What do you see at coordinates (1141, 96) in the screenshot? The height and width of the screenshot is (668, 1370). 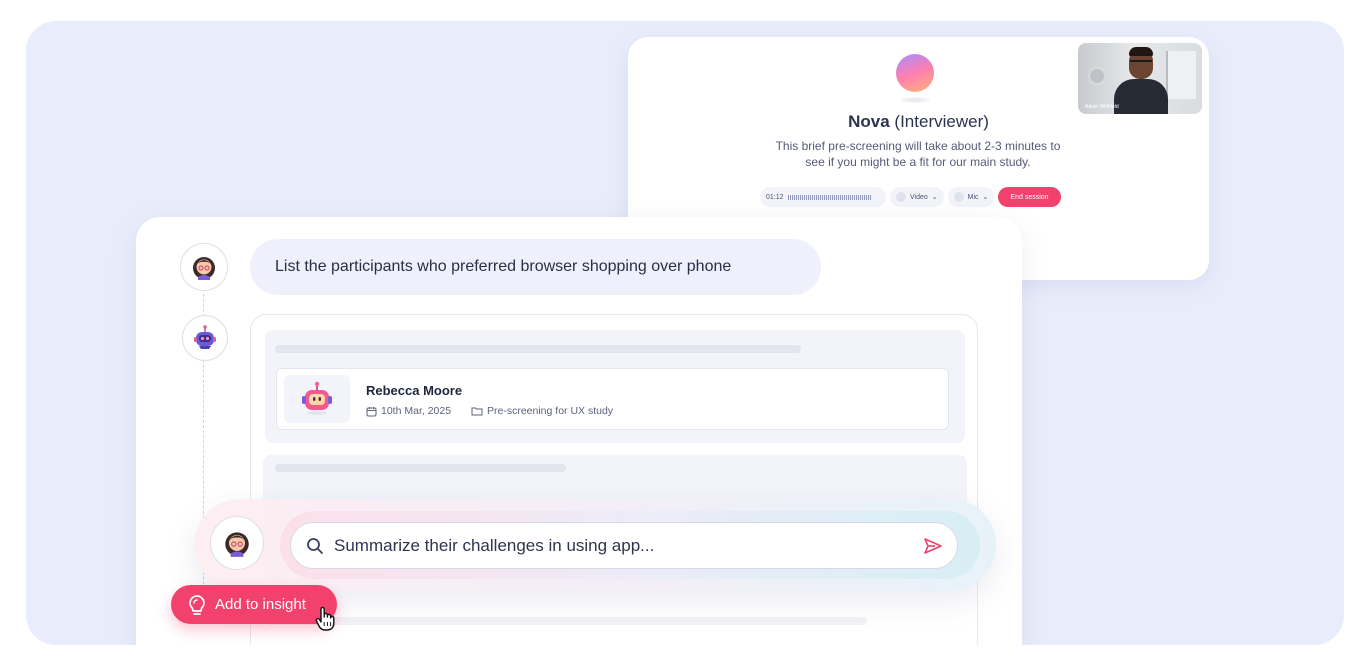 I see `person-silhouette` at bounding box center [1141, 96].